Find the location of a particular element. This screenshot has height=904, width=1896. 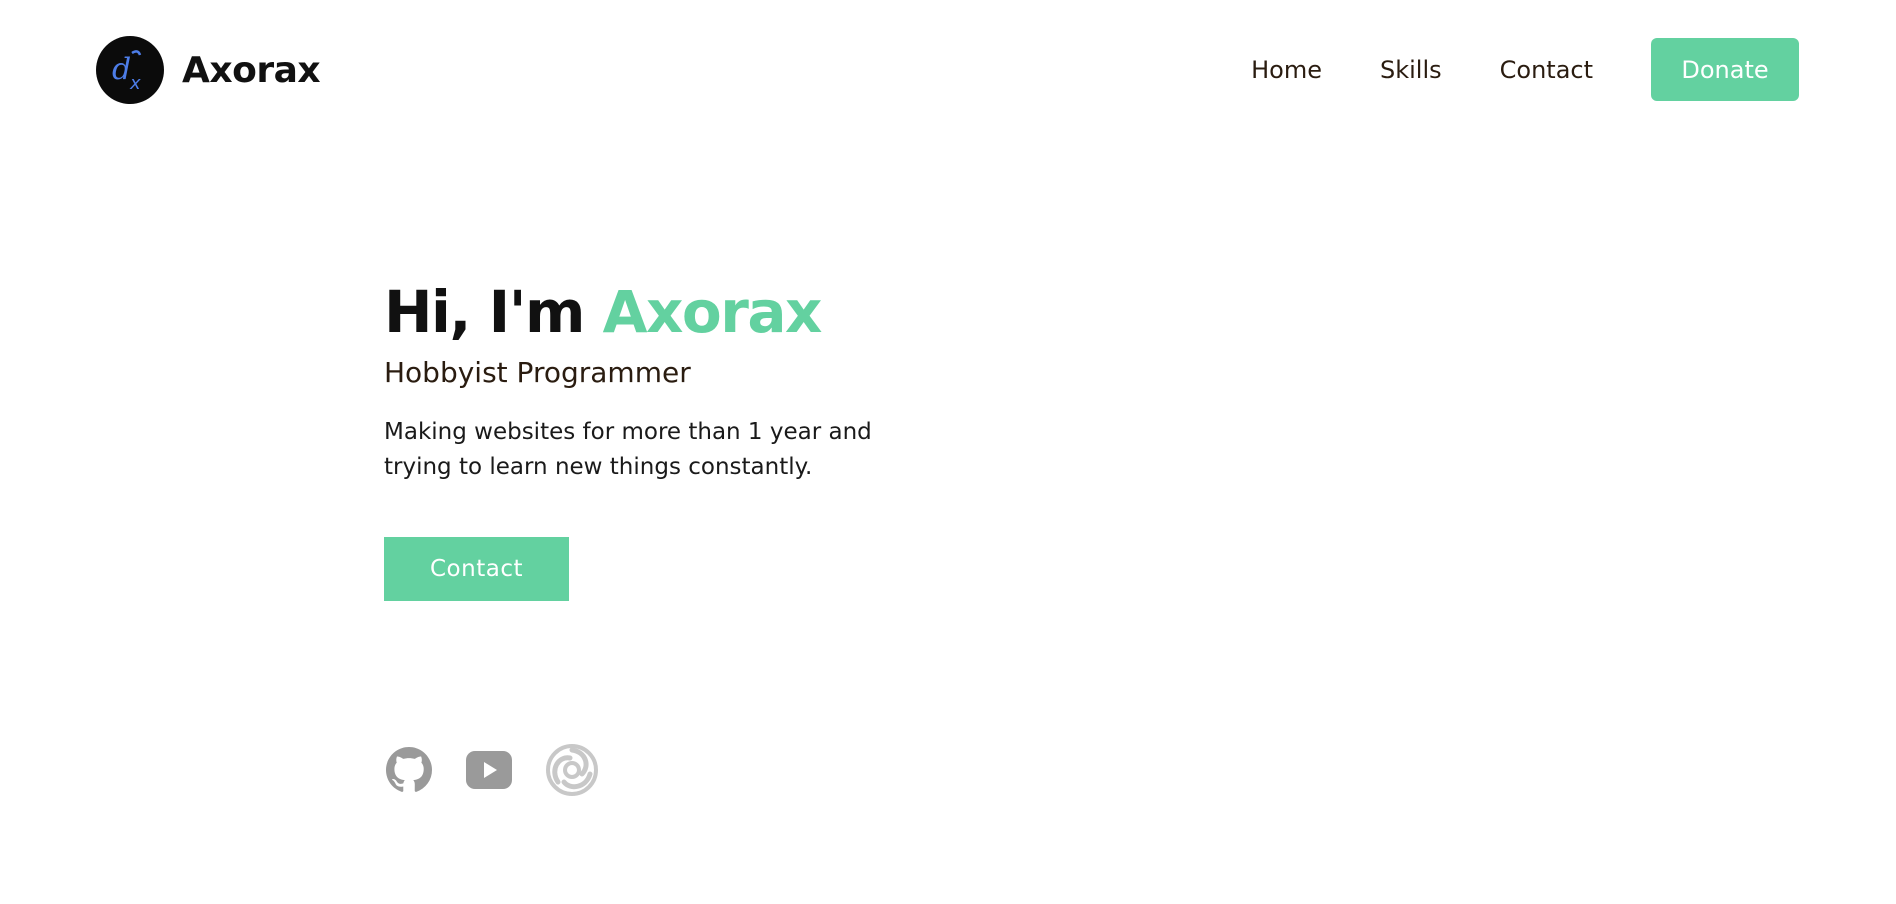

spiral-icon is located at coordinates (572, 770).